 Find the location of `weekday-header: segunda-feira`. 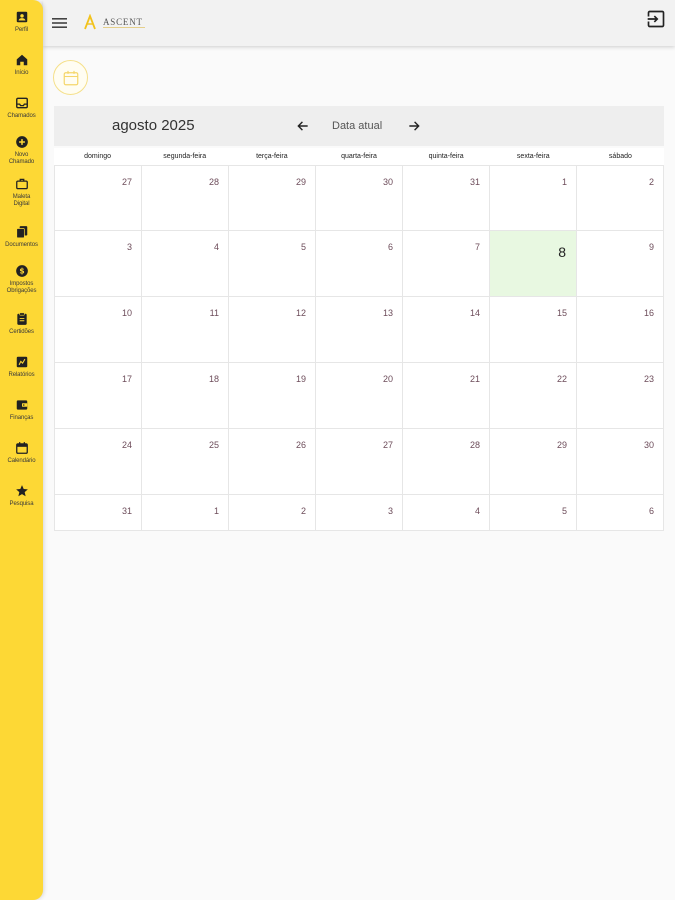

weekday-header: segunda-feira is located at coordinates (185, 156).